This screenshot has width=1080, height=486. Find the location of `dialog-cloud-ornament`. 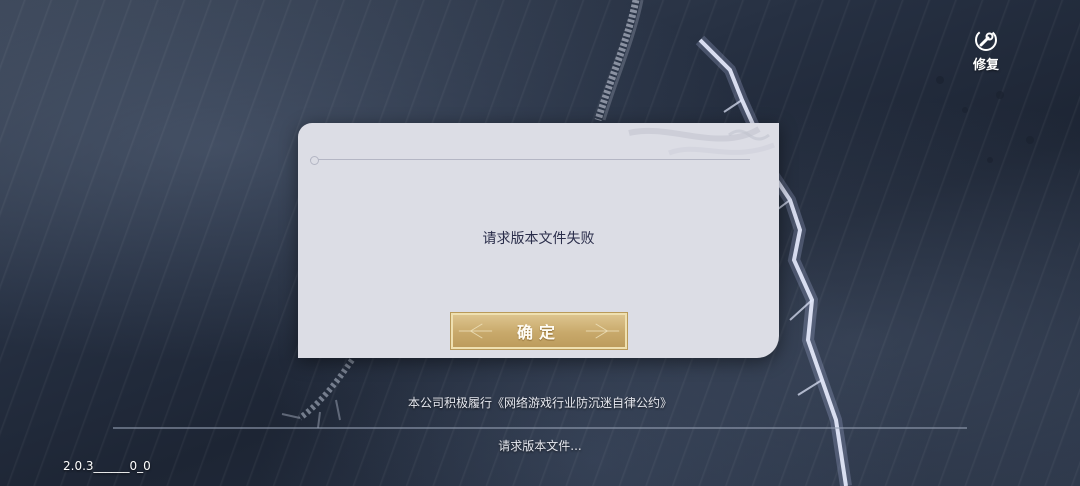

dialog-cloud-ornament is located at coordinates (701, 141).